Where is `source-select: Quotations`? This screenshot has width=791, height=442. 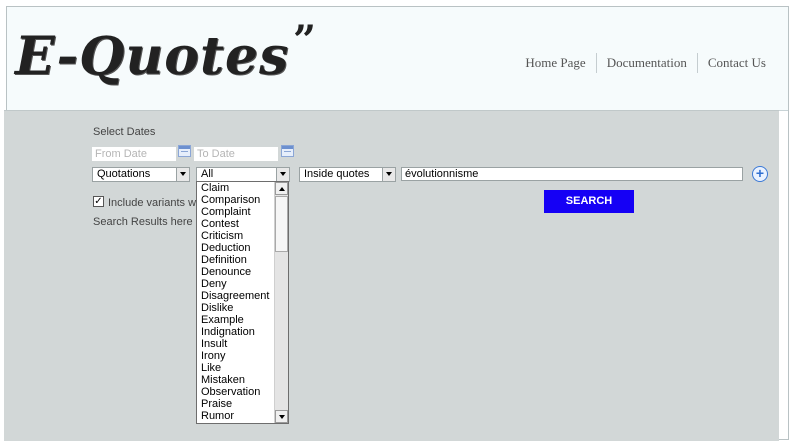 source-select: Quotations is located at coordinates (141, 174).